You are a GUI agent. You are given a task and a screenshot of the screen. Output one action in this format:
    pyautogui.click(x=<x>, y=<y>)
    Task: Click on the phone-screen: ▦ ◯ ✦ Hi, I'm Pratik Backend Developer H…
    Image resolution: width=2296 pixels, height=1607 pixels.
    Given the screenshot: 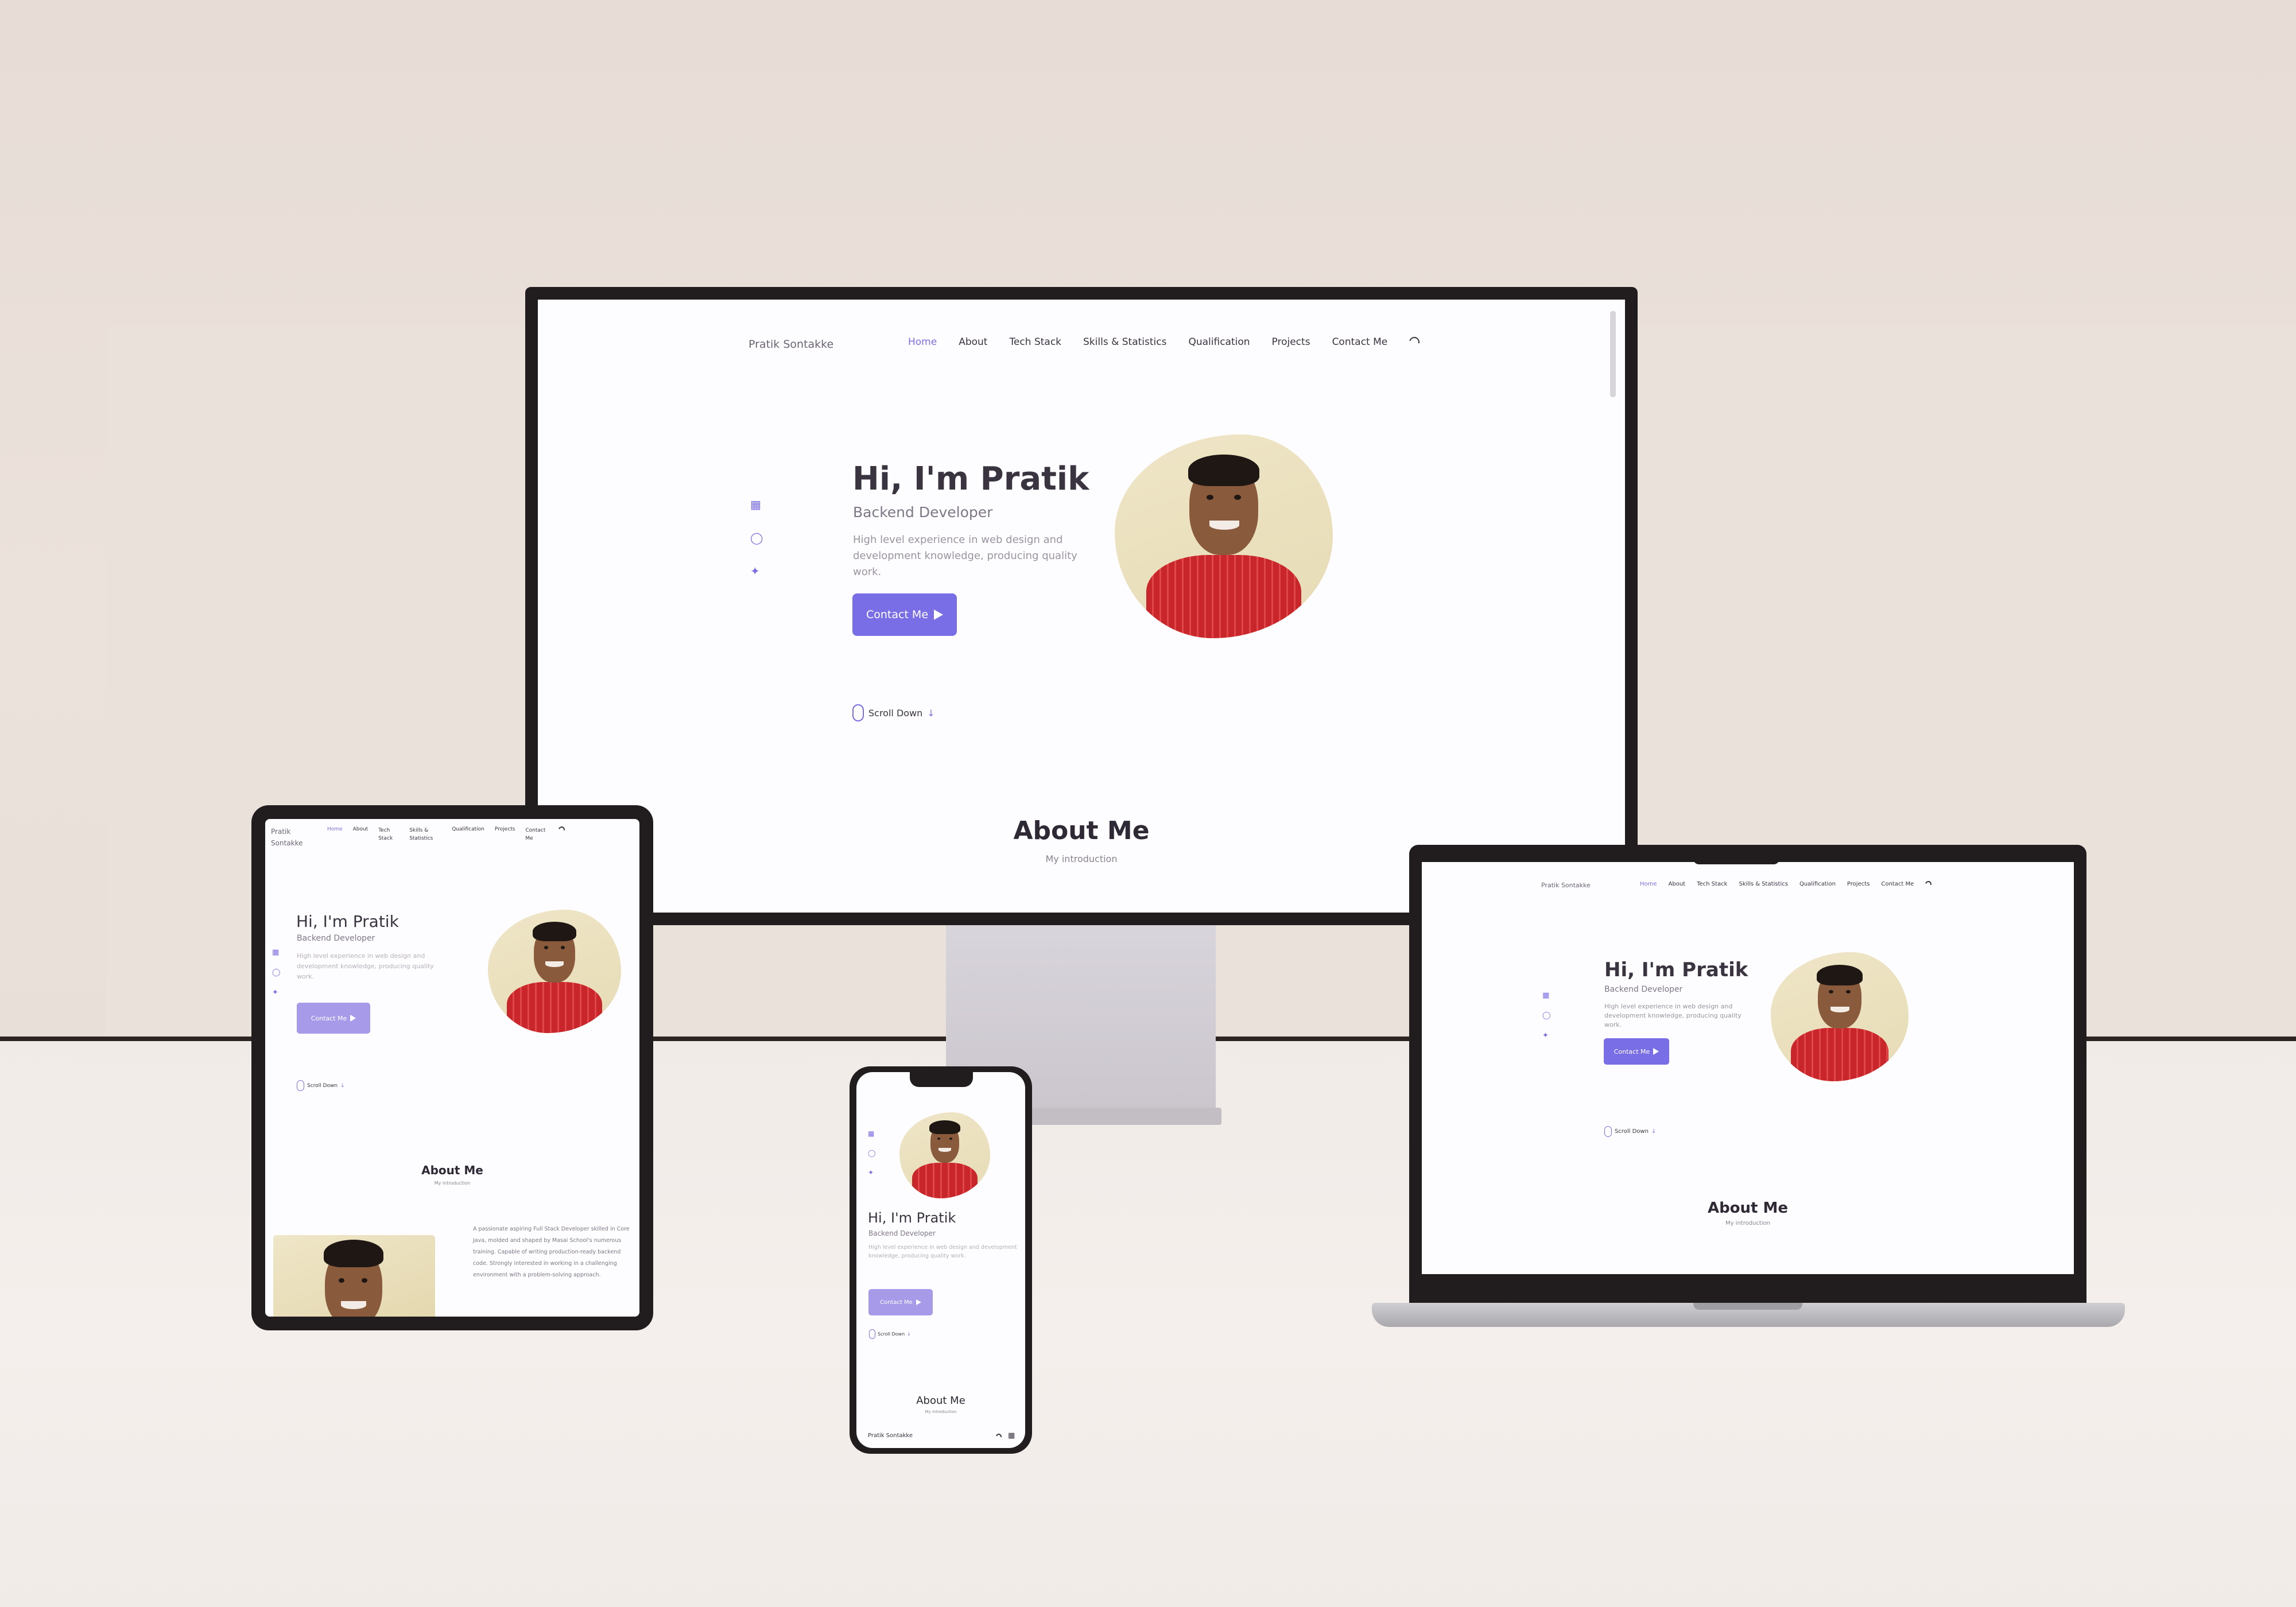 What is the action you would take?
    pyautogui.click(x=940, y=1260)
    